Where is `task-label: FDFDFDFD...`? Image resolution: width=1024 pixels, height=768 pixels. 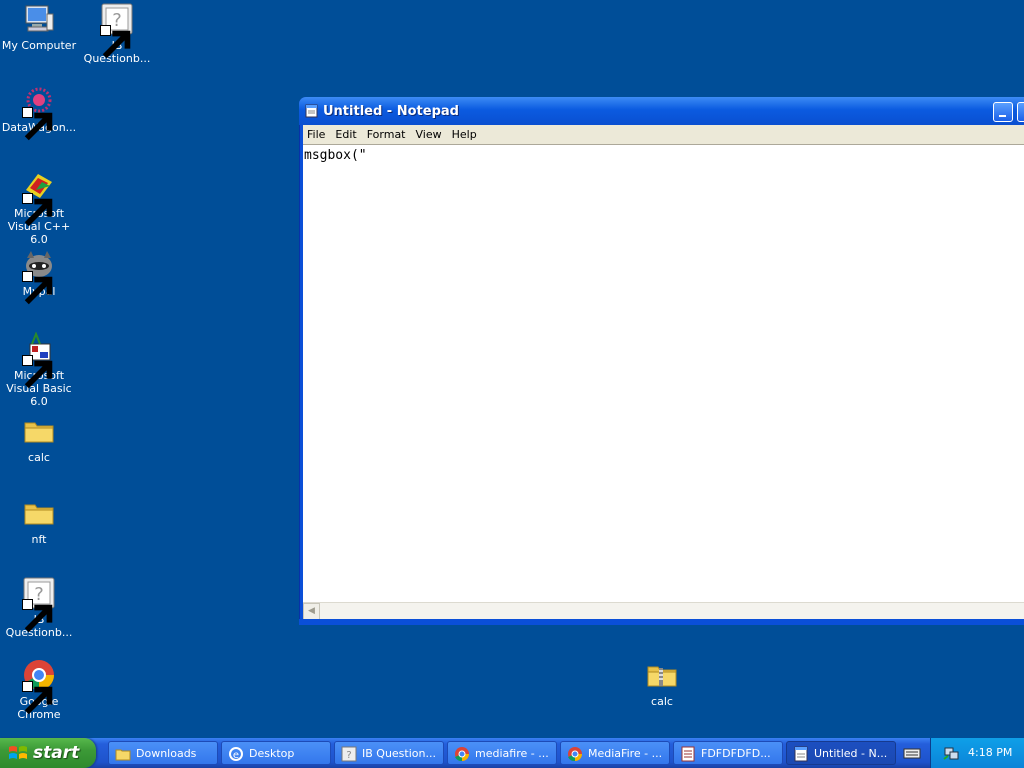 task-label: FDFDFDFD... is located at coordinates (736, 753).